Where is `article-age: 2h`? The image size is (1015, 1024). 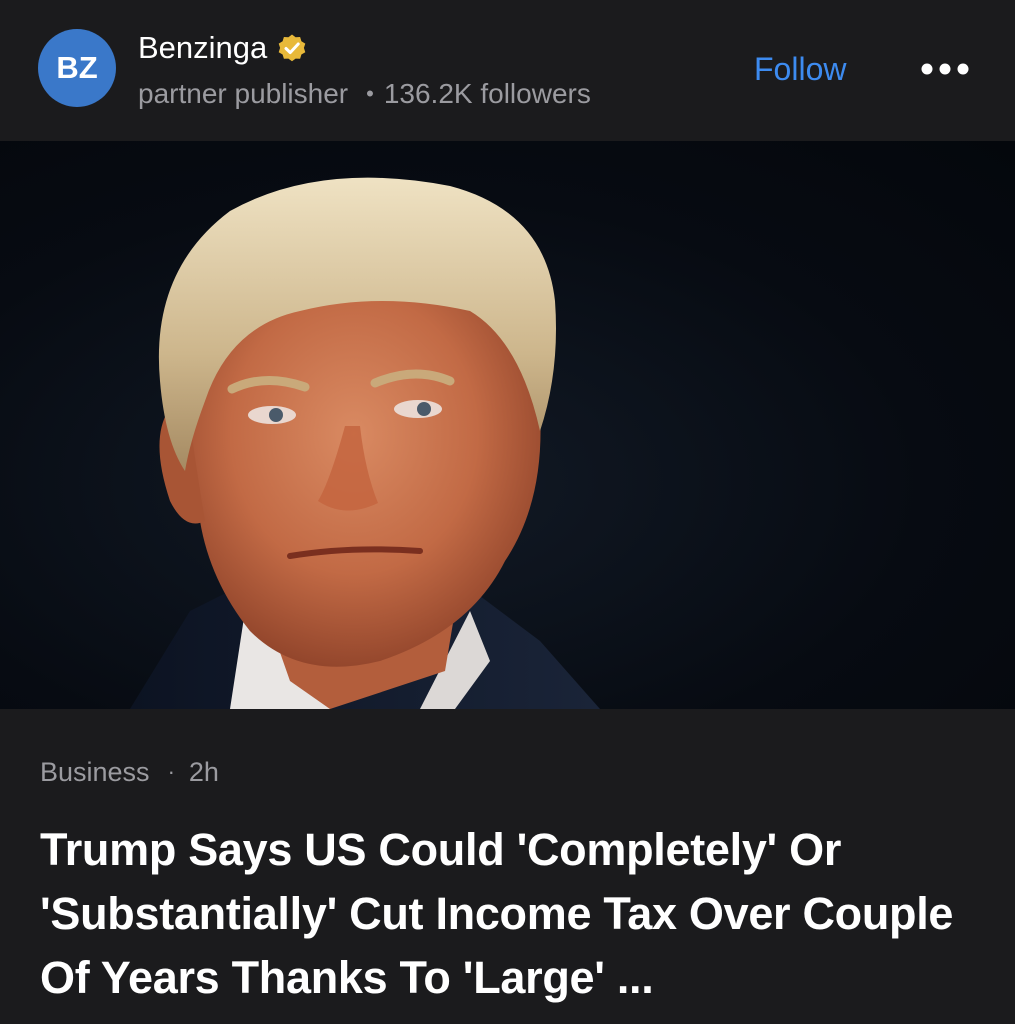 article-age: 2h is located at coordinates (203, 771).